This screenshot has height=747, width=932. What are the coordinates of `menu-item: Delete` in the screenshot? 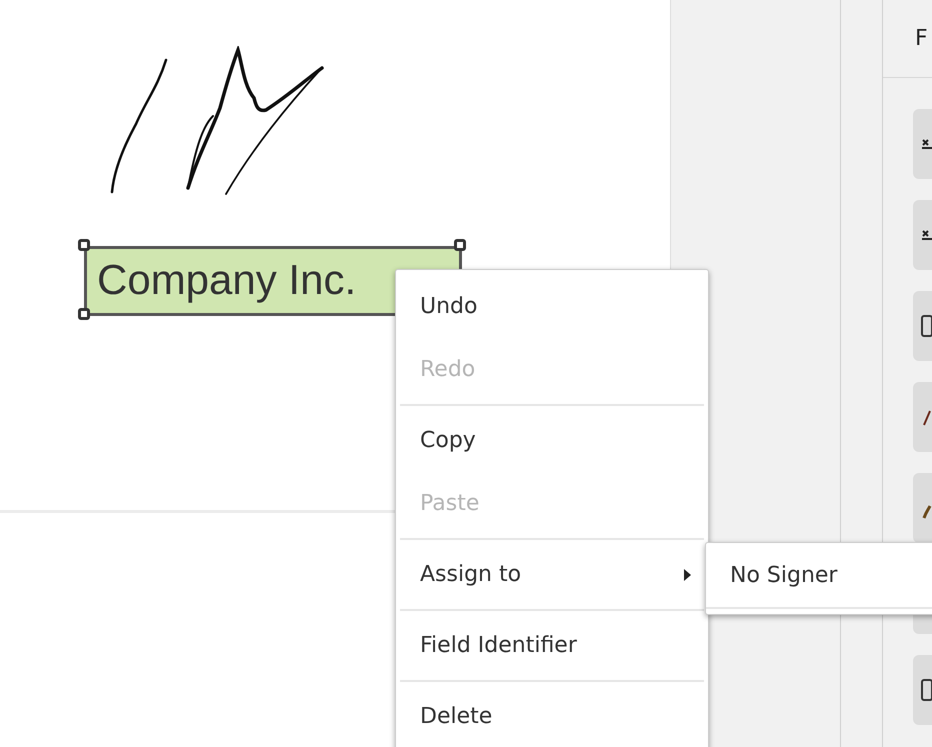 It's located at (552, 716).